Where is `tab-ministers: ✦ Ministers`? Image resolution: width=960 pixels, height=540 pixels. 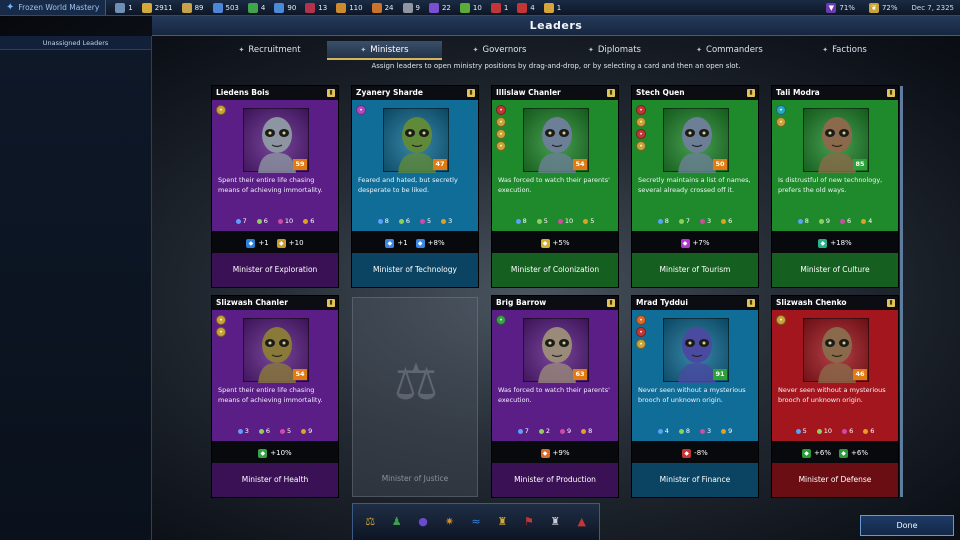
tab-ministers: ✦ Ministers is located at coordinates (384, 50).